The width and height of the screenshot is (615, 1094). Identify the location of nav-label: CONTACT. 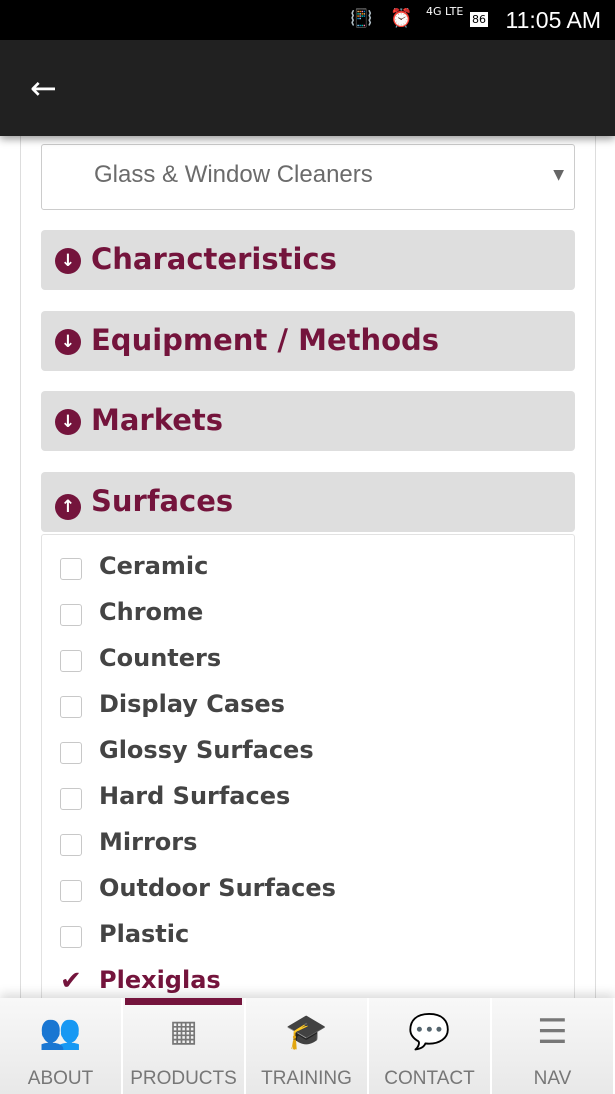
(429, 1078).